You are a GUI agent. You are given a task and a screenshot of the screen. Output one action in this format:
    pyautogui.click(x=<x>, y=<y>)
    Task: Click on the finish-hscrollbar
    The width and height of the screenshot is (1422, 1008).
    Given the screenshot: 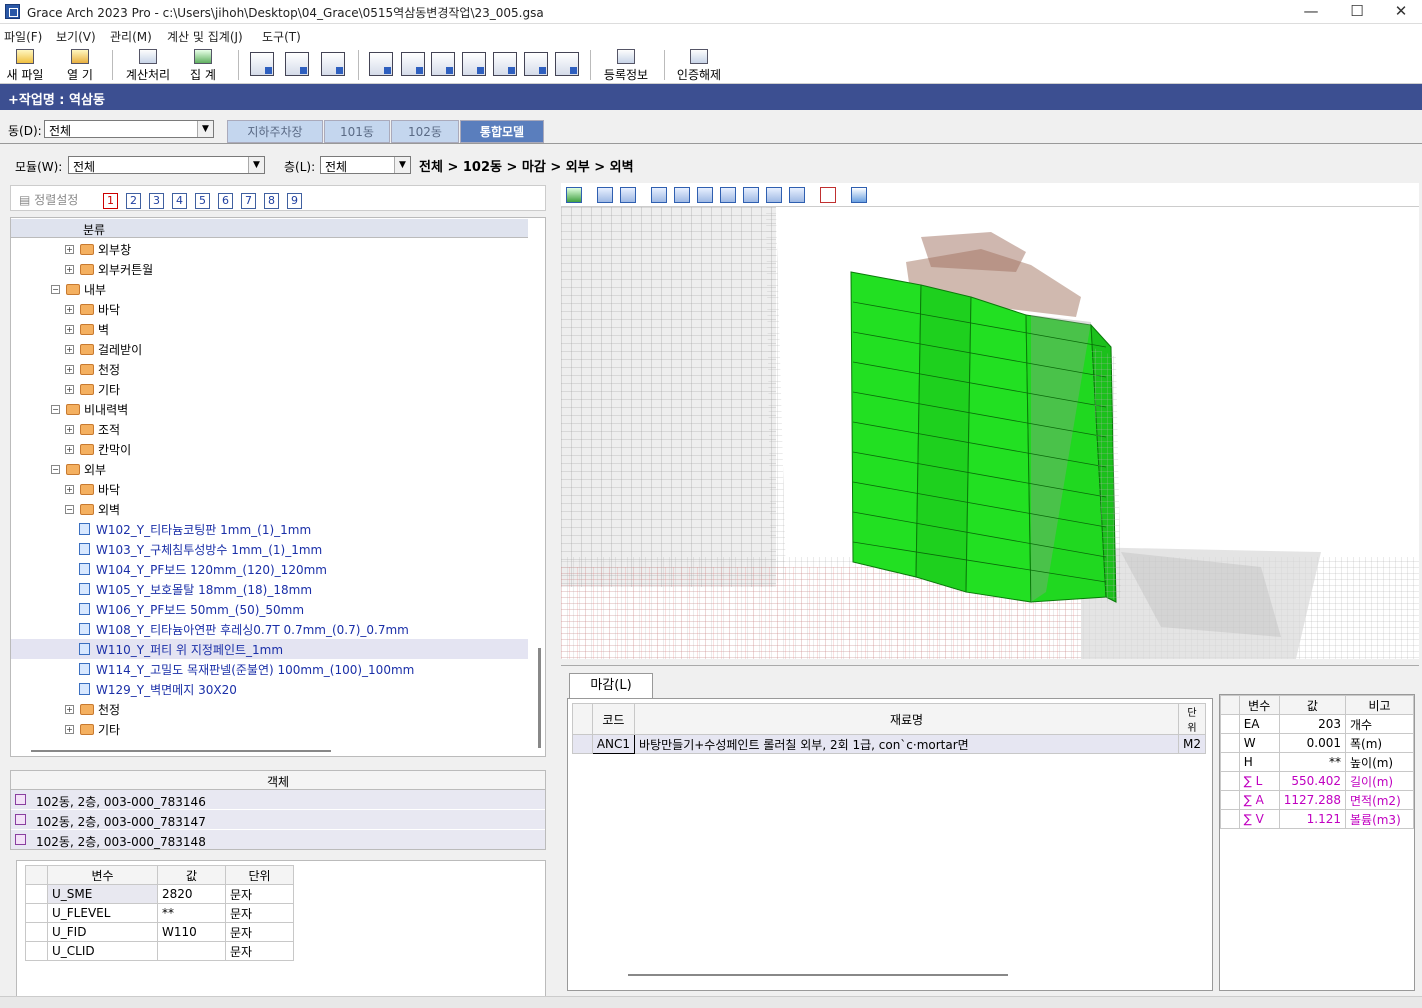 What is the action you would take?
    pyautogui.click(x=818, y=975)
    